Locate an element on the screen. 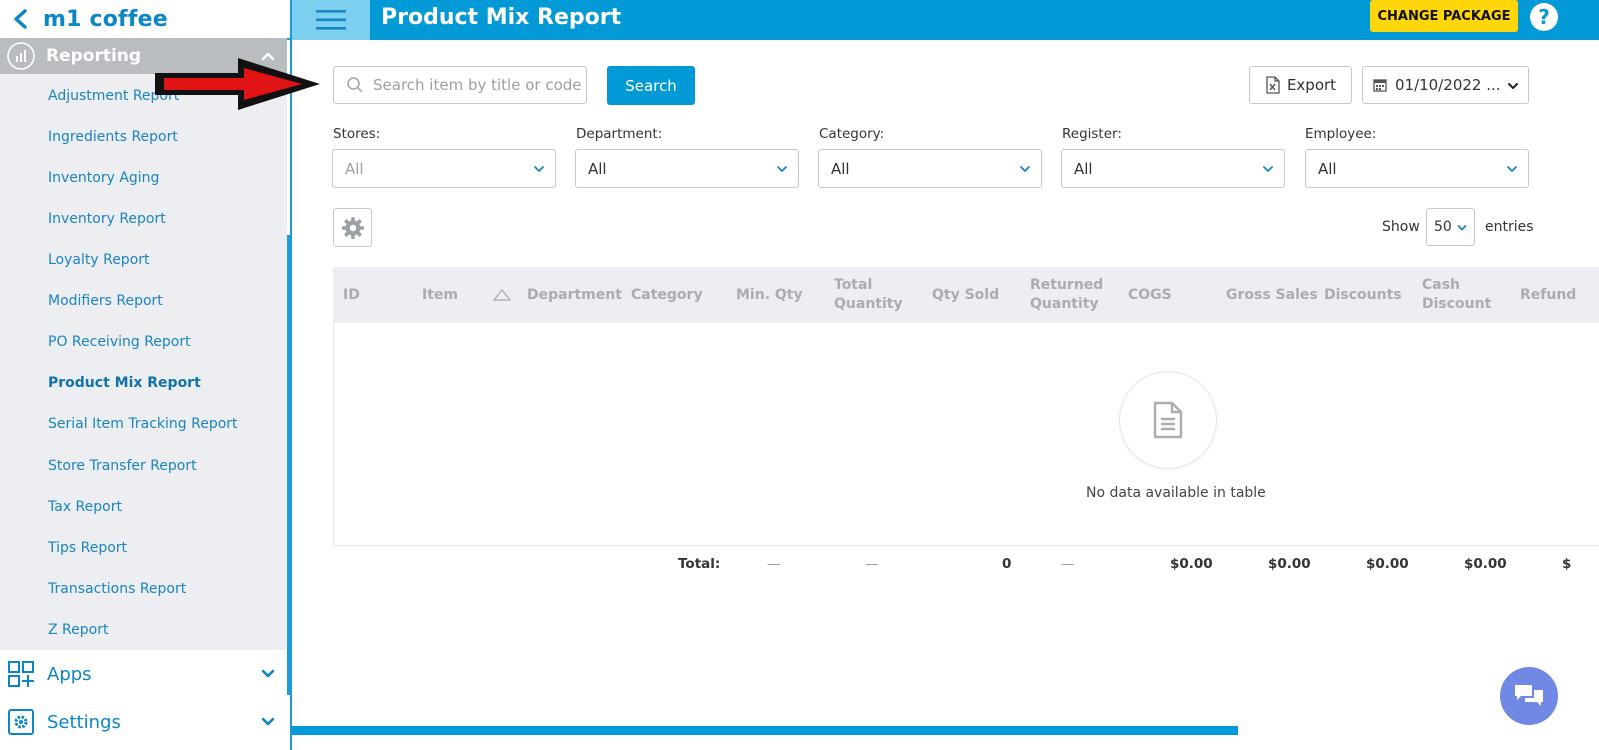 This screenshot has height=750, width=1599. menu-icon is located at coordinates (331, 20).